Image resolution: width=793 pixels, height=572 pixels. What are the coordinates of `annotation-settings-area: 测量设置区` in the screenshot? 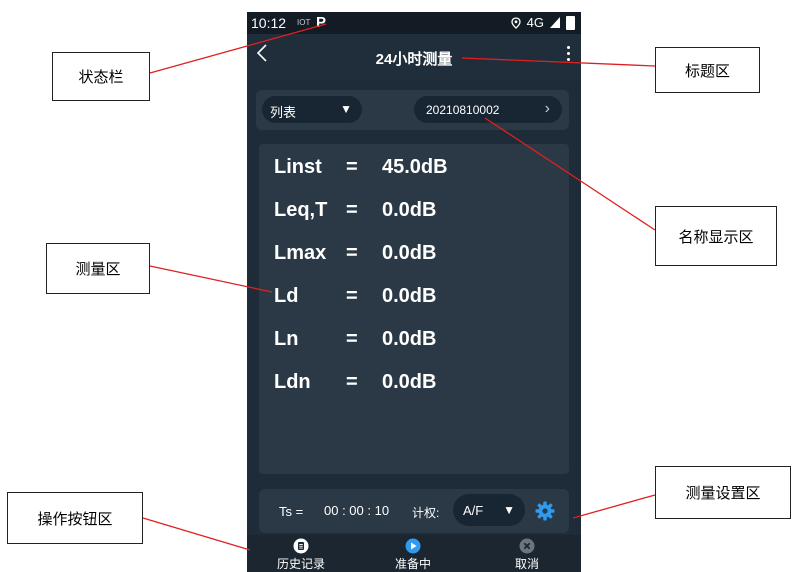 It's located at (723, 492).